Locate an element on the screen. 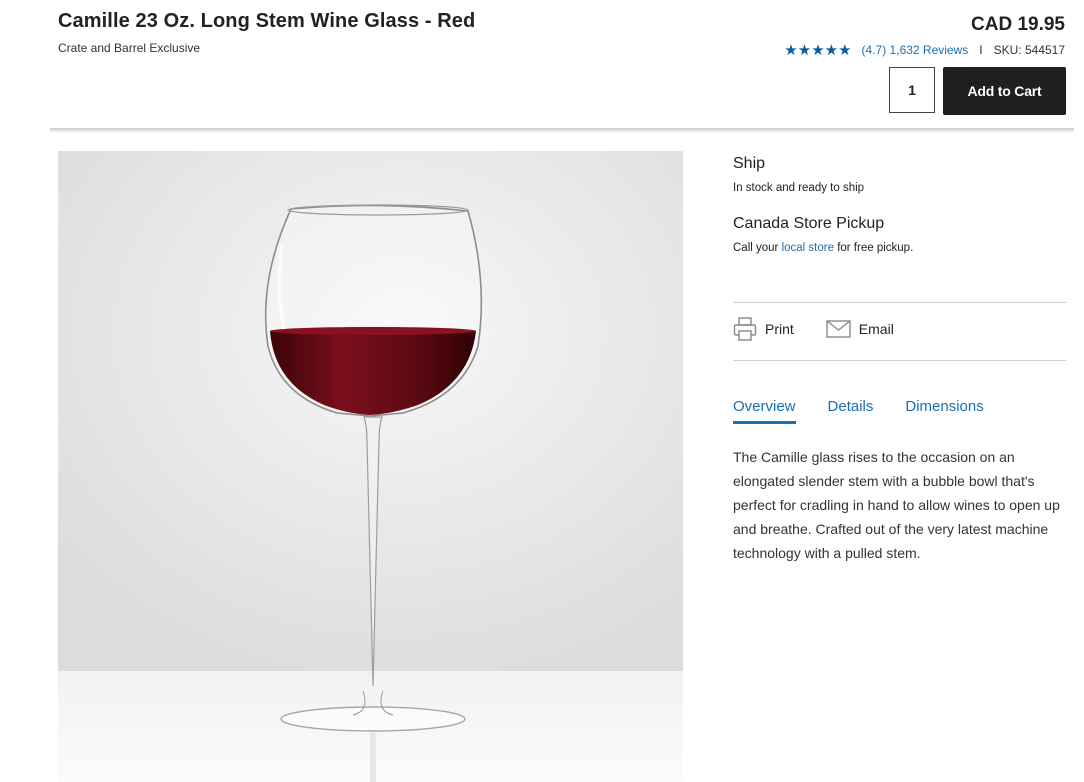 The width and height of the screenshot is (1084, 782). store-pickup-text: Call your local store for free pickup. is located at coordinates (823, 248).